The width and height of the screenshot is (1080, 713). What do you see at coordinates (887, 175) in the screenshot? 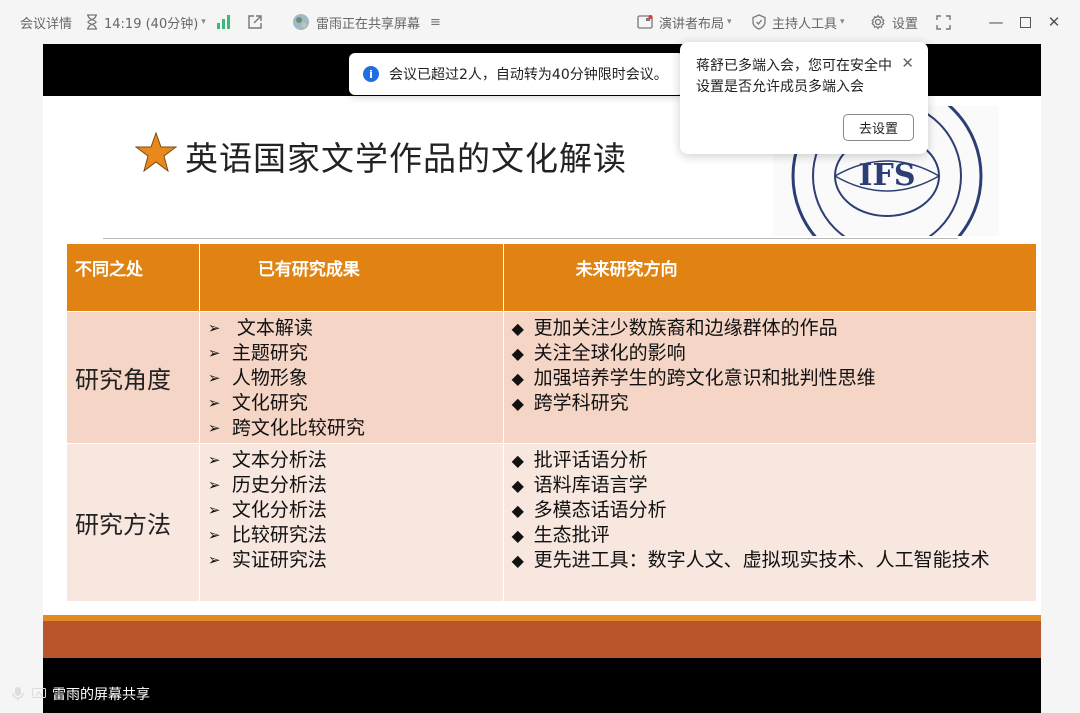
I see `logo-text: IFS` at bounding box center [887, 175].